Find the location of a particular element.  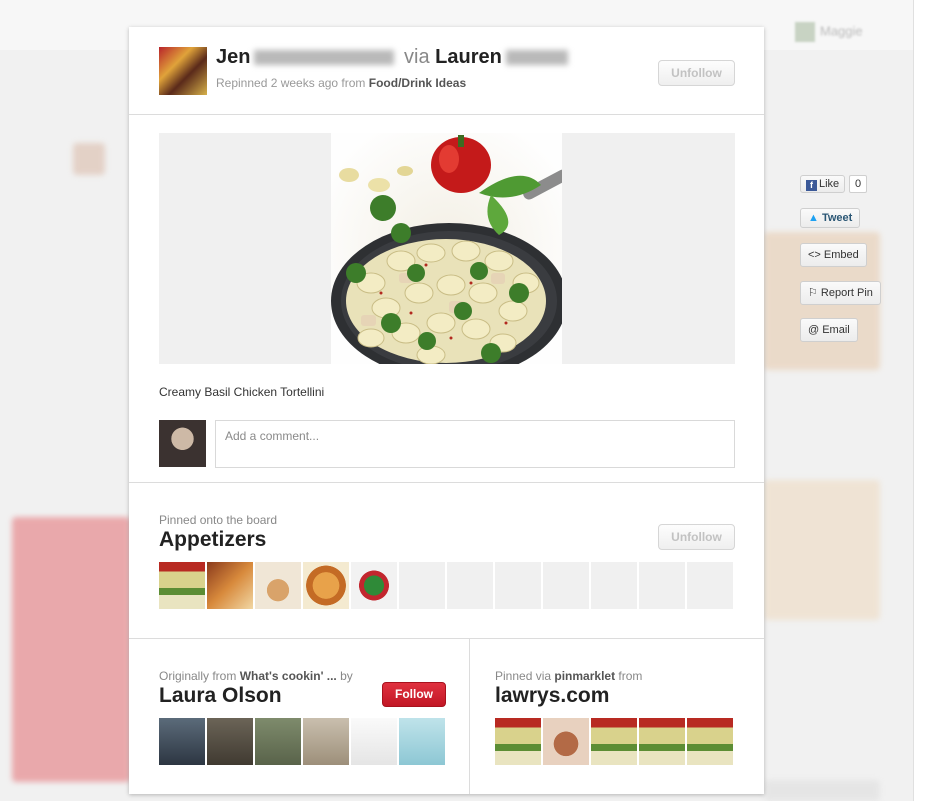

twitter-bird-icon: ▲ is located at coordinates (813, 218).